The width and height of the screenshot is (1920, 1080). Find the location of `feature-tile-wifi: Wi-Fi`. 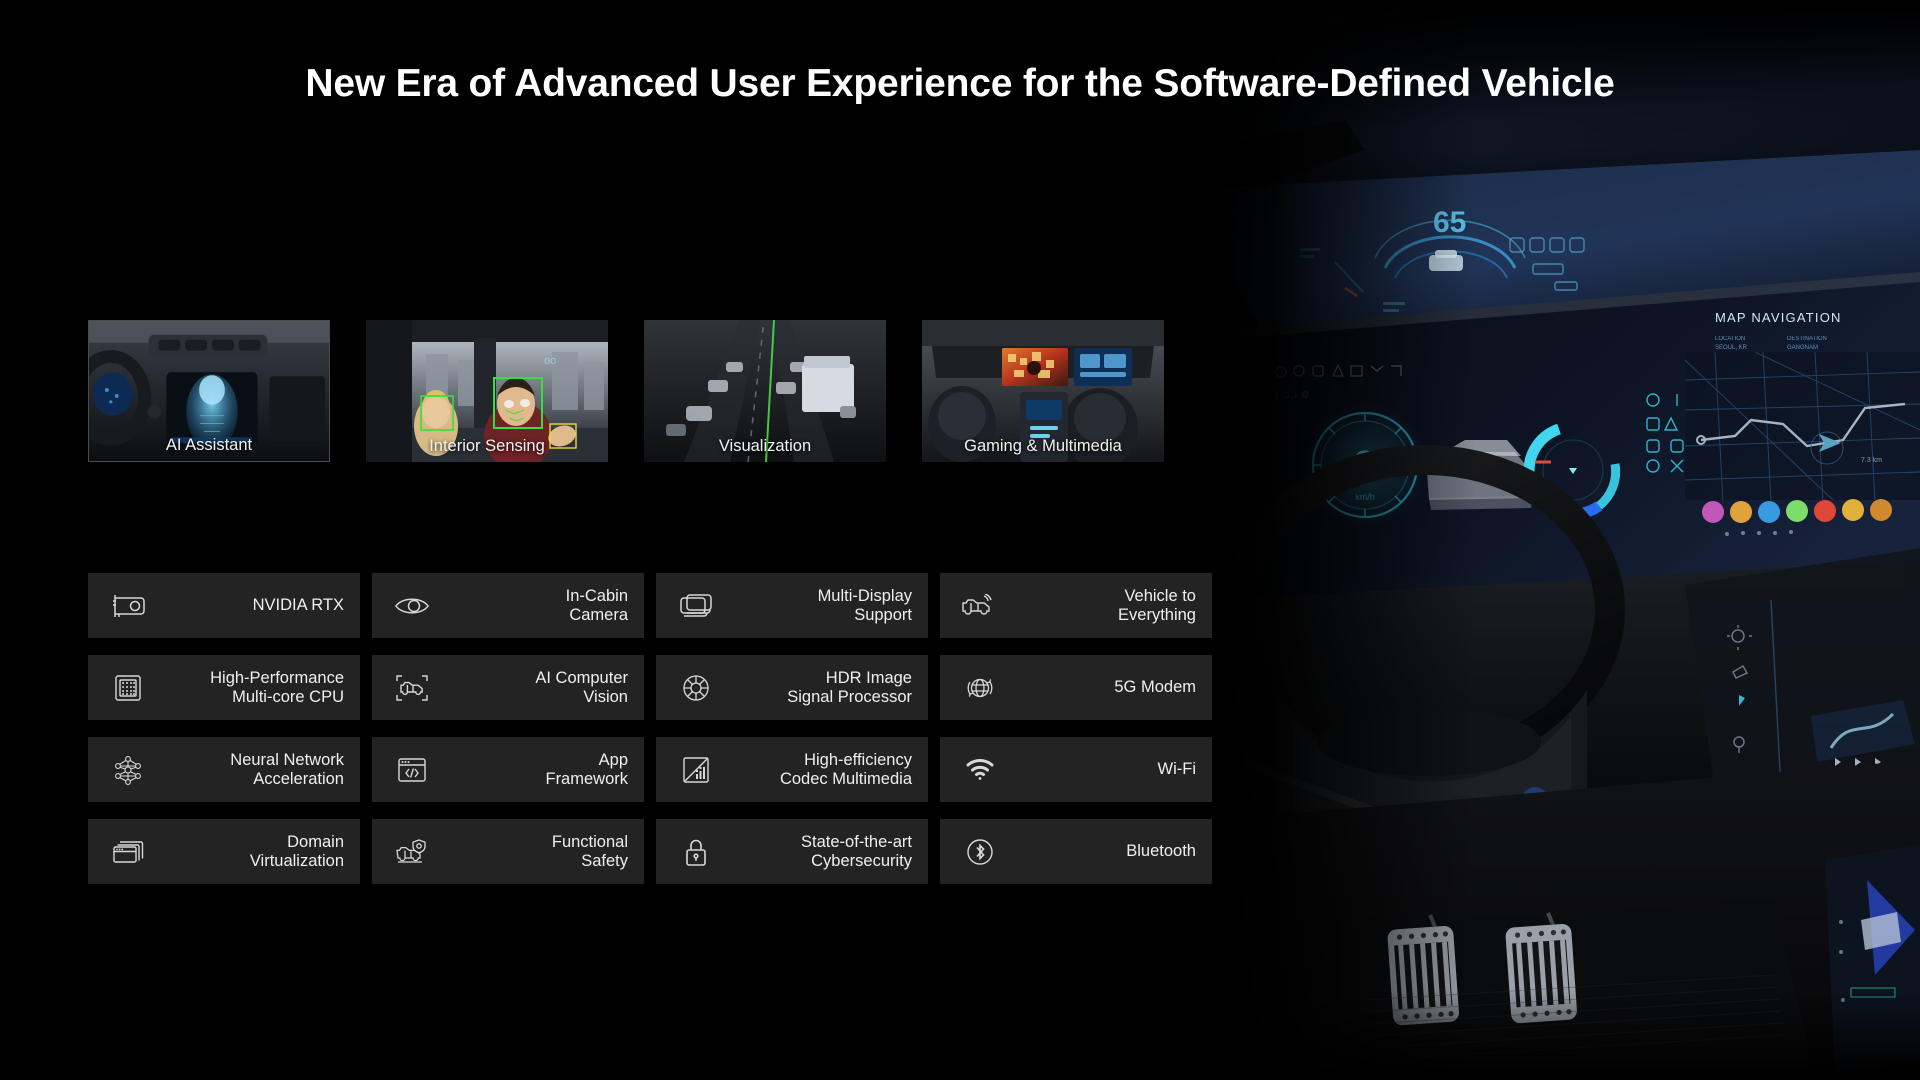

feature-tile-wifi: Wi-Fi is located at coordinates (1076, 769).